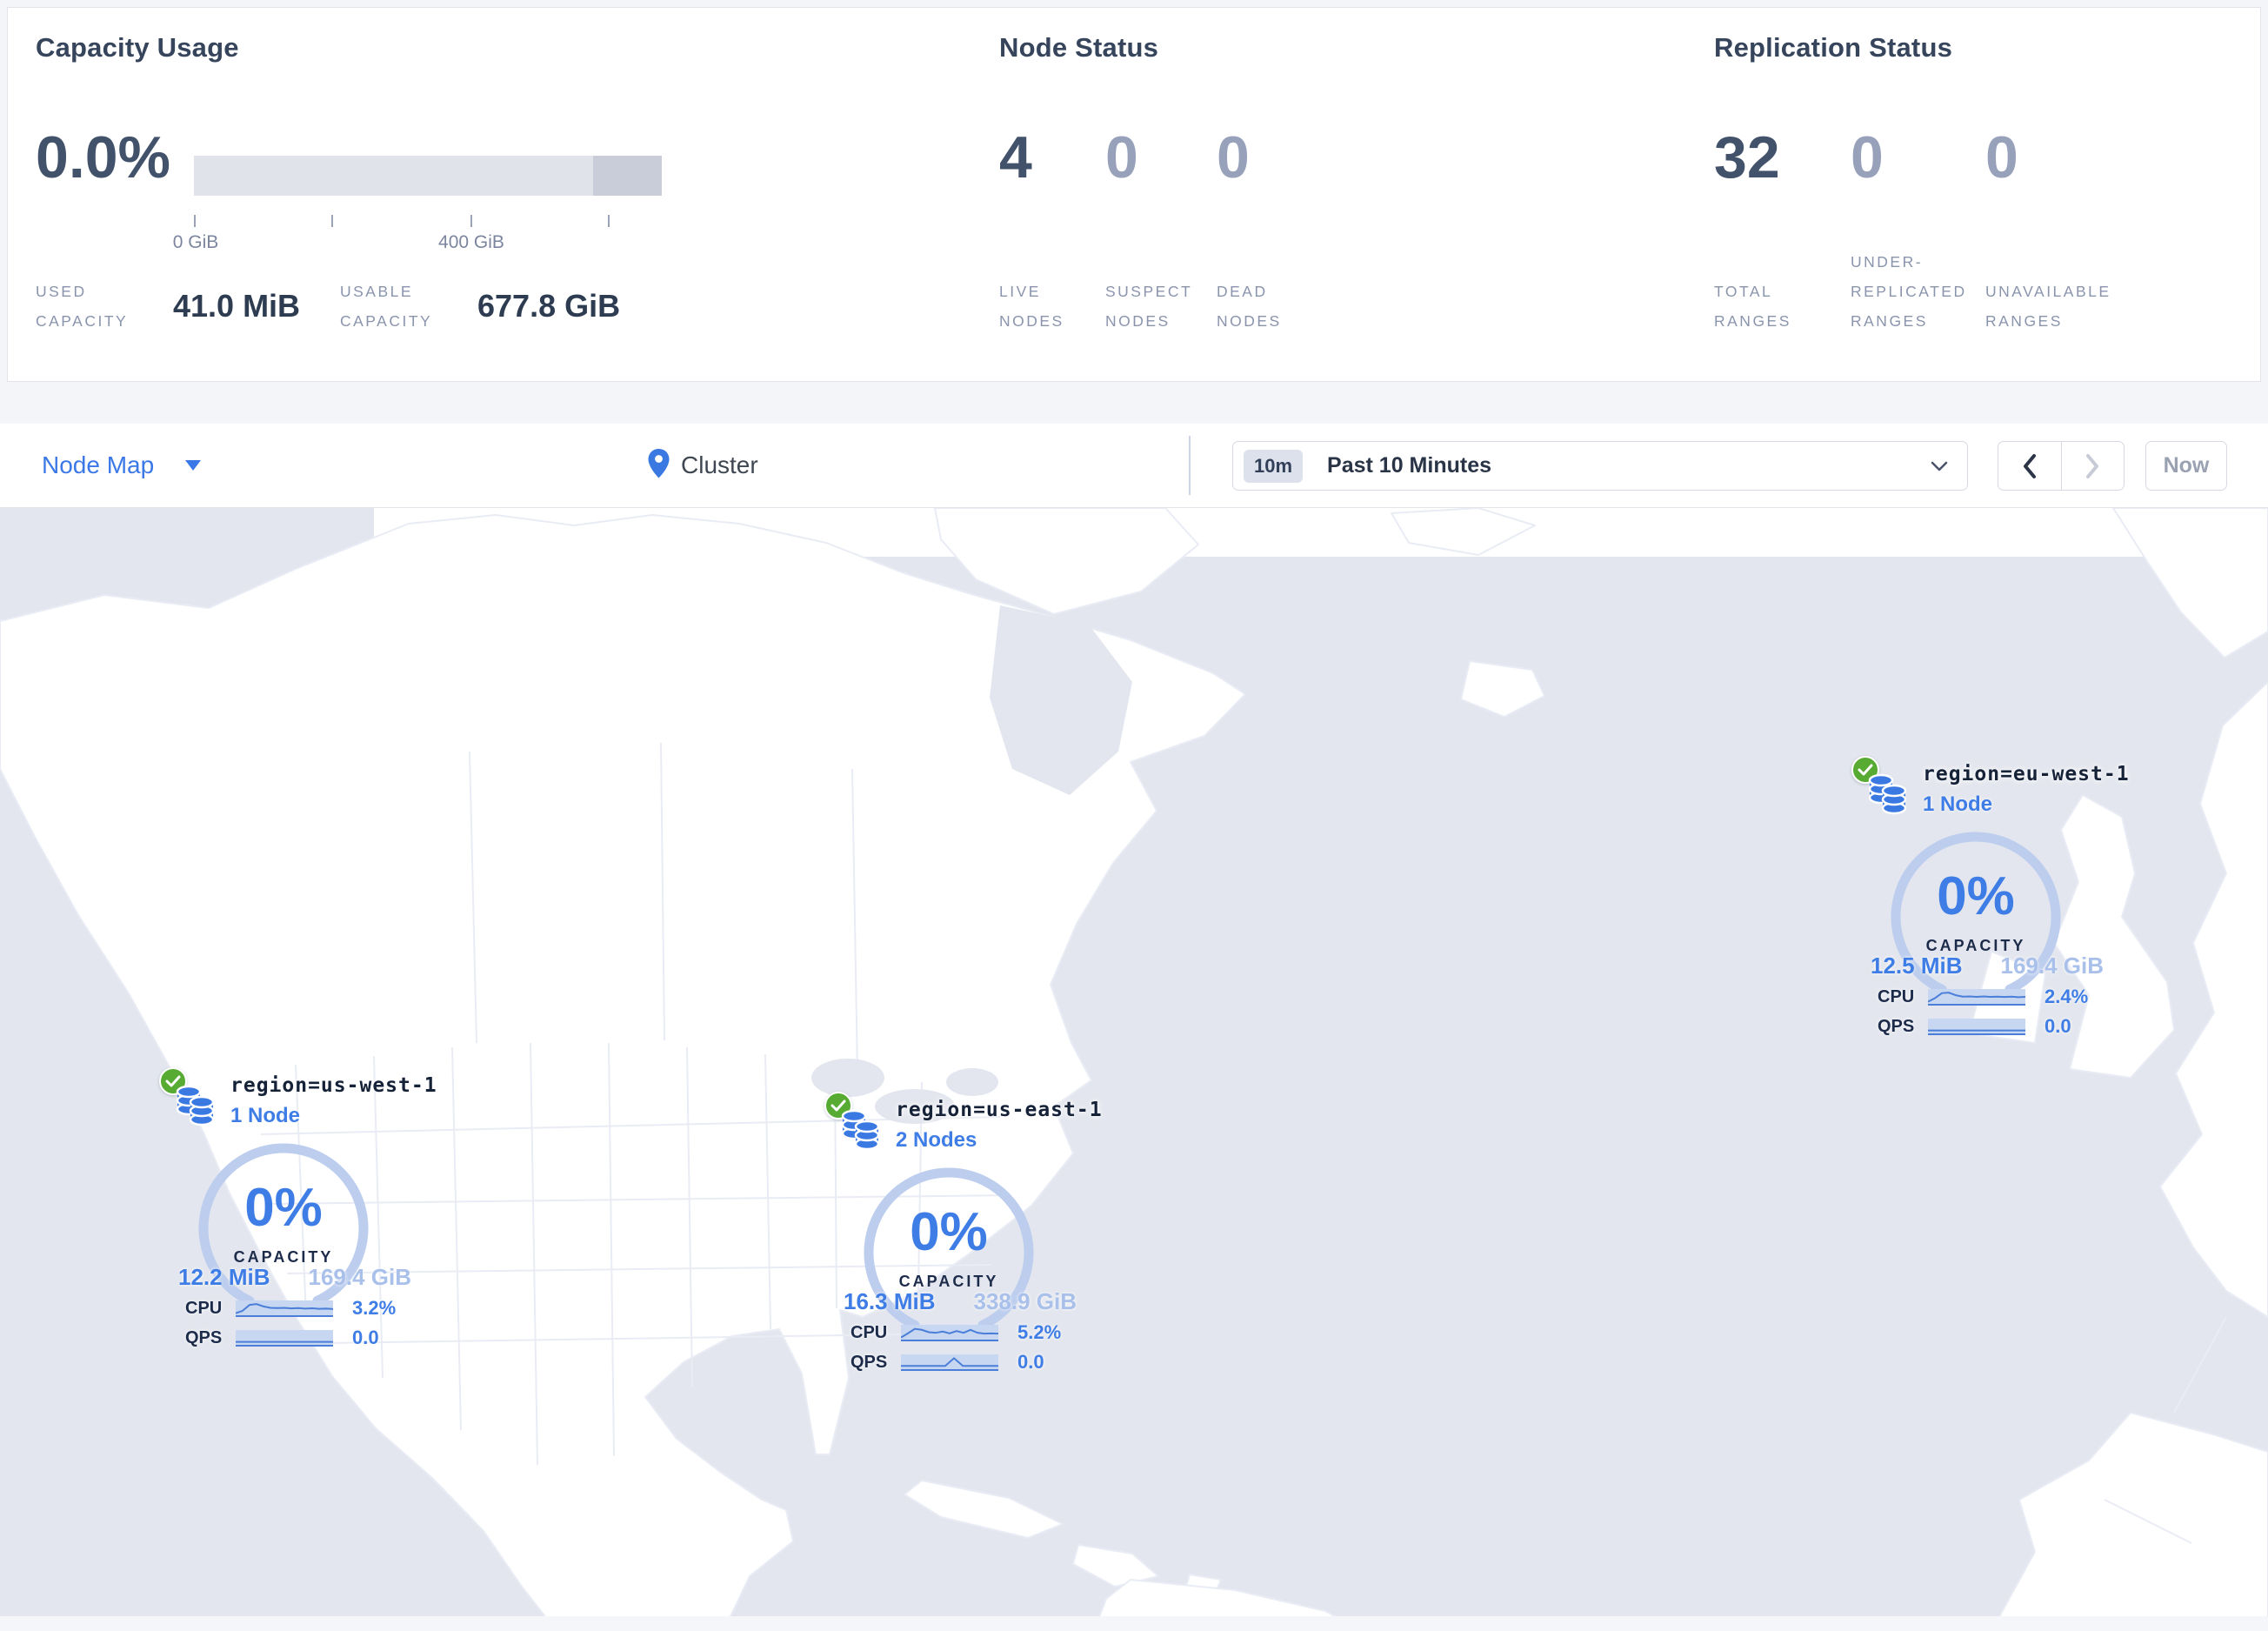 The width and height of the screenshot is (2268, 1631). What do you see at coordinates (1249, 306) in the screenshot?
I see `dead-nodes-label: DEAD NODES` at bounding box center [1249, 306].